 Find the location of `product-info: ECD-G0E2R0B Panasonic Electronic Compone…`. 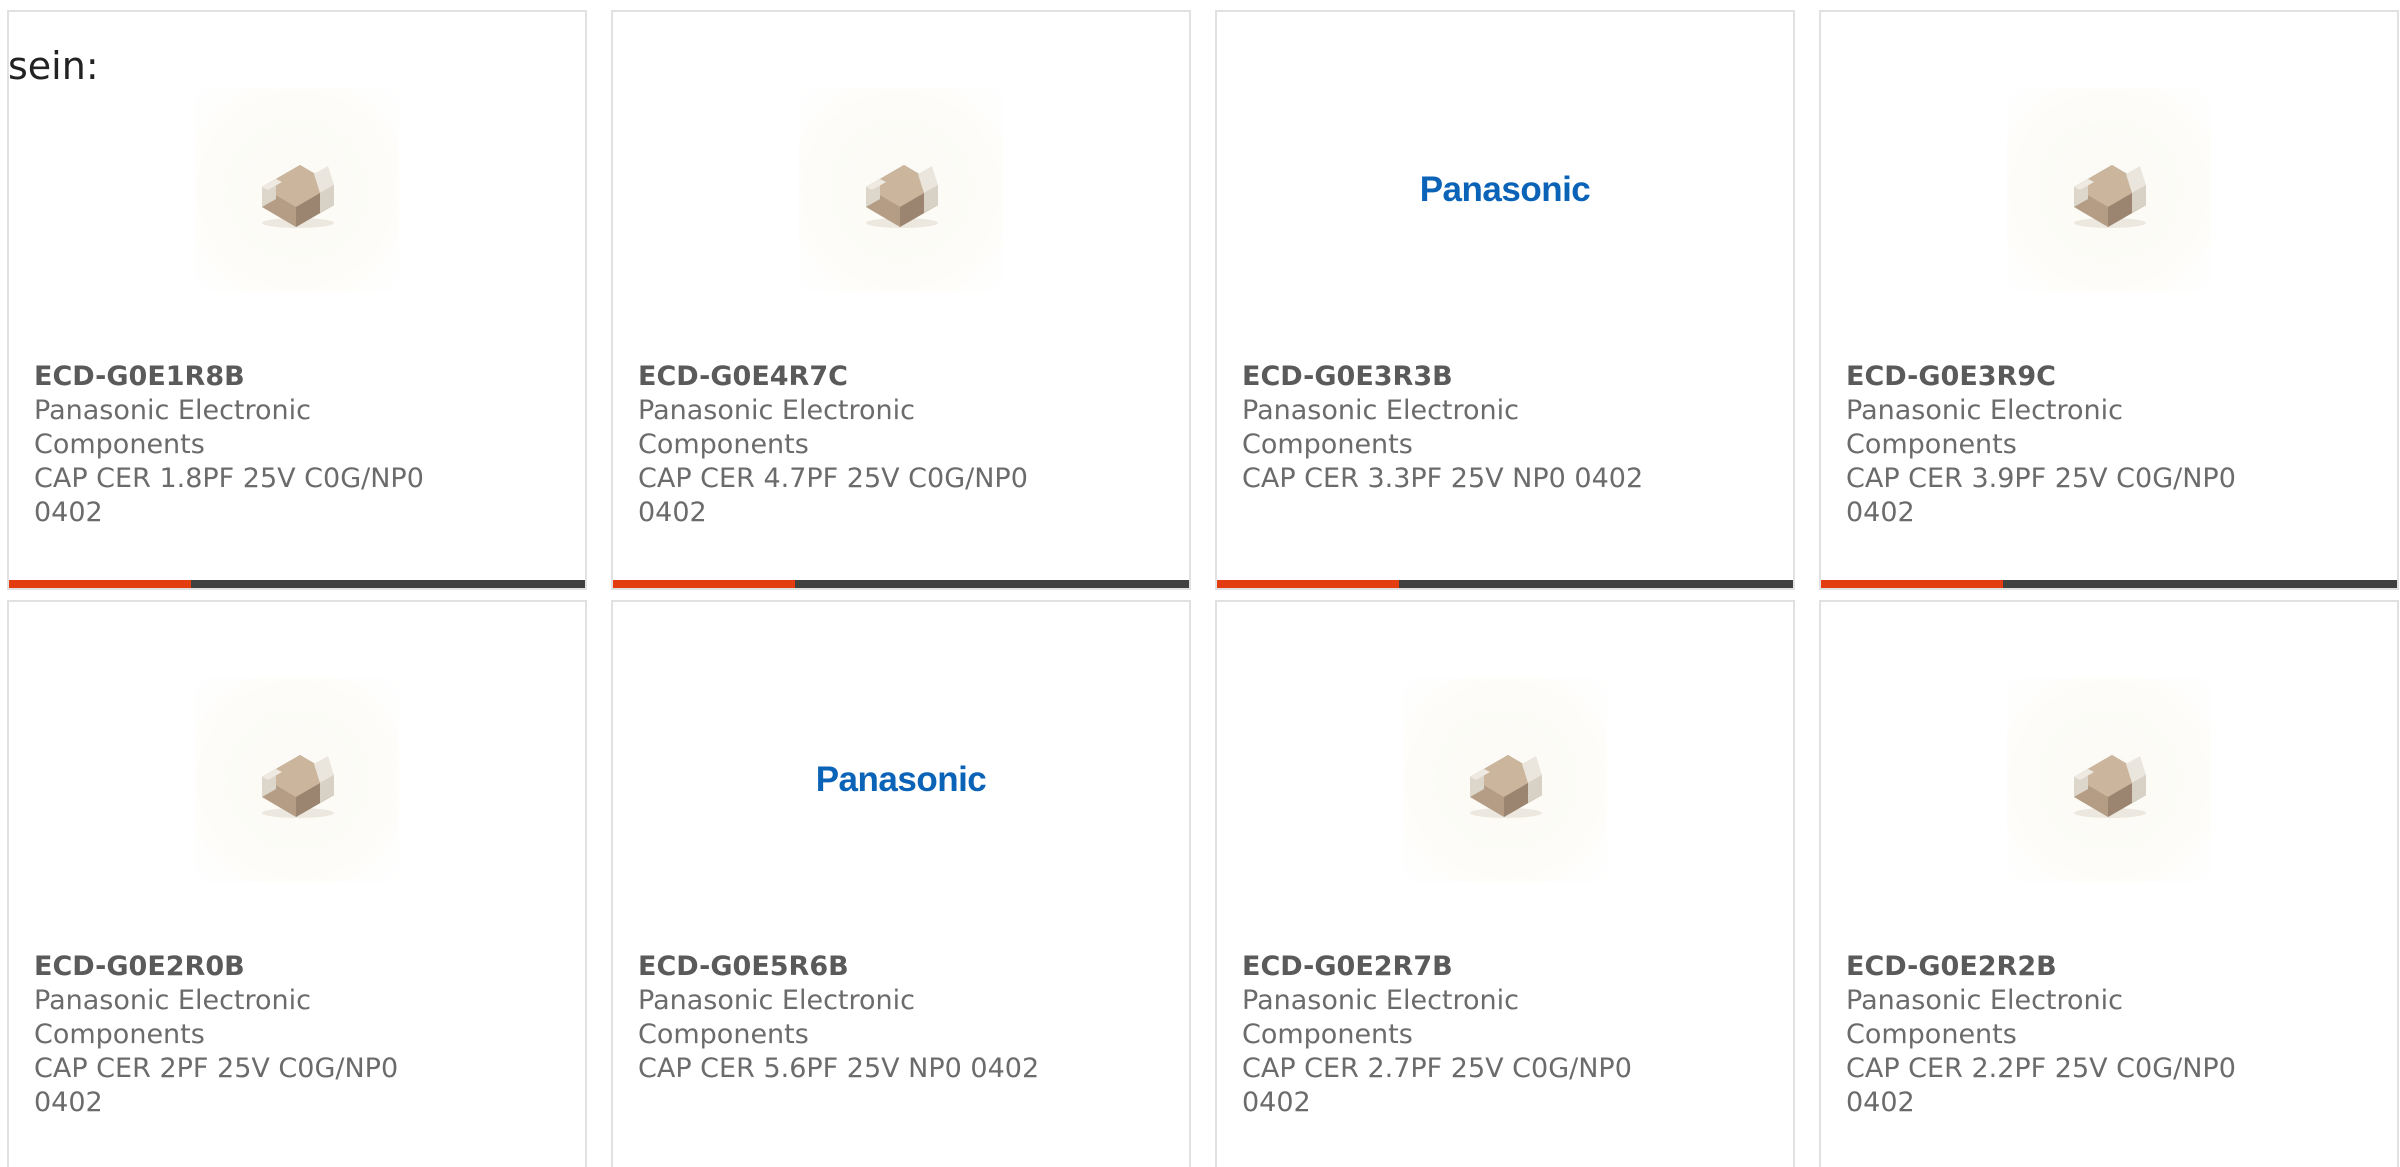

product-info: ECD-G0E2R0B Panasonic Electronic Compone… is located at coordinates (249, 1035).